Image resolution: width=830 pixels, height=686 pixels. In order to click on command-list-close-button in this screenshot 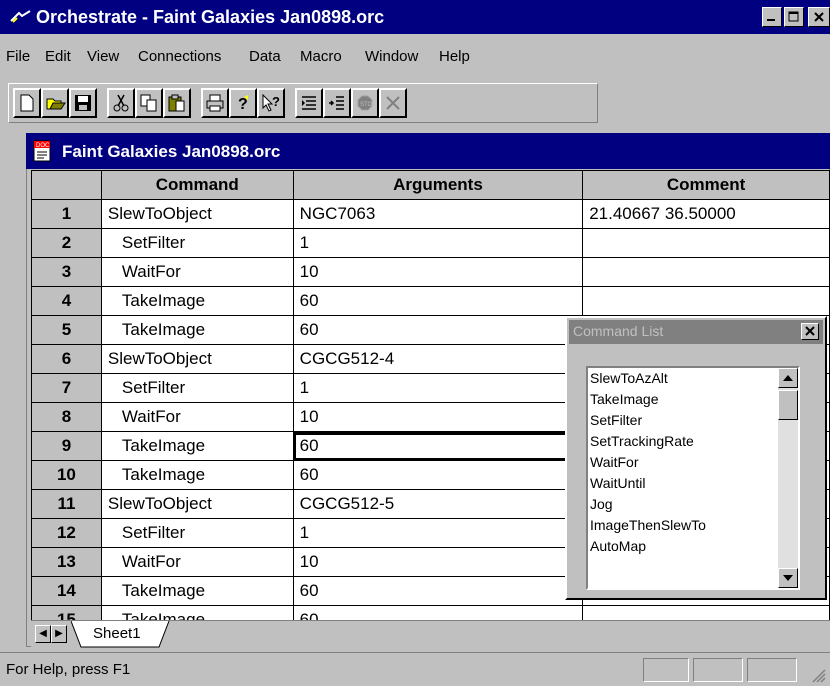, I will do `click(810, 331)`.